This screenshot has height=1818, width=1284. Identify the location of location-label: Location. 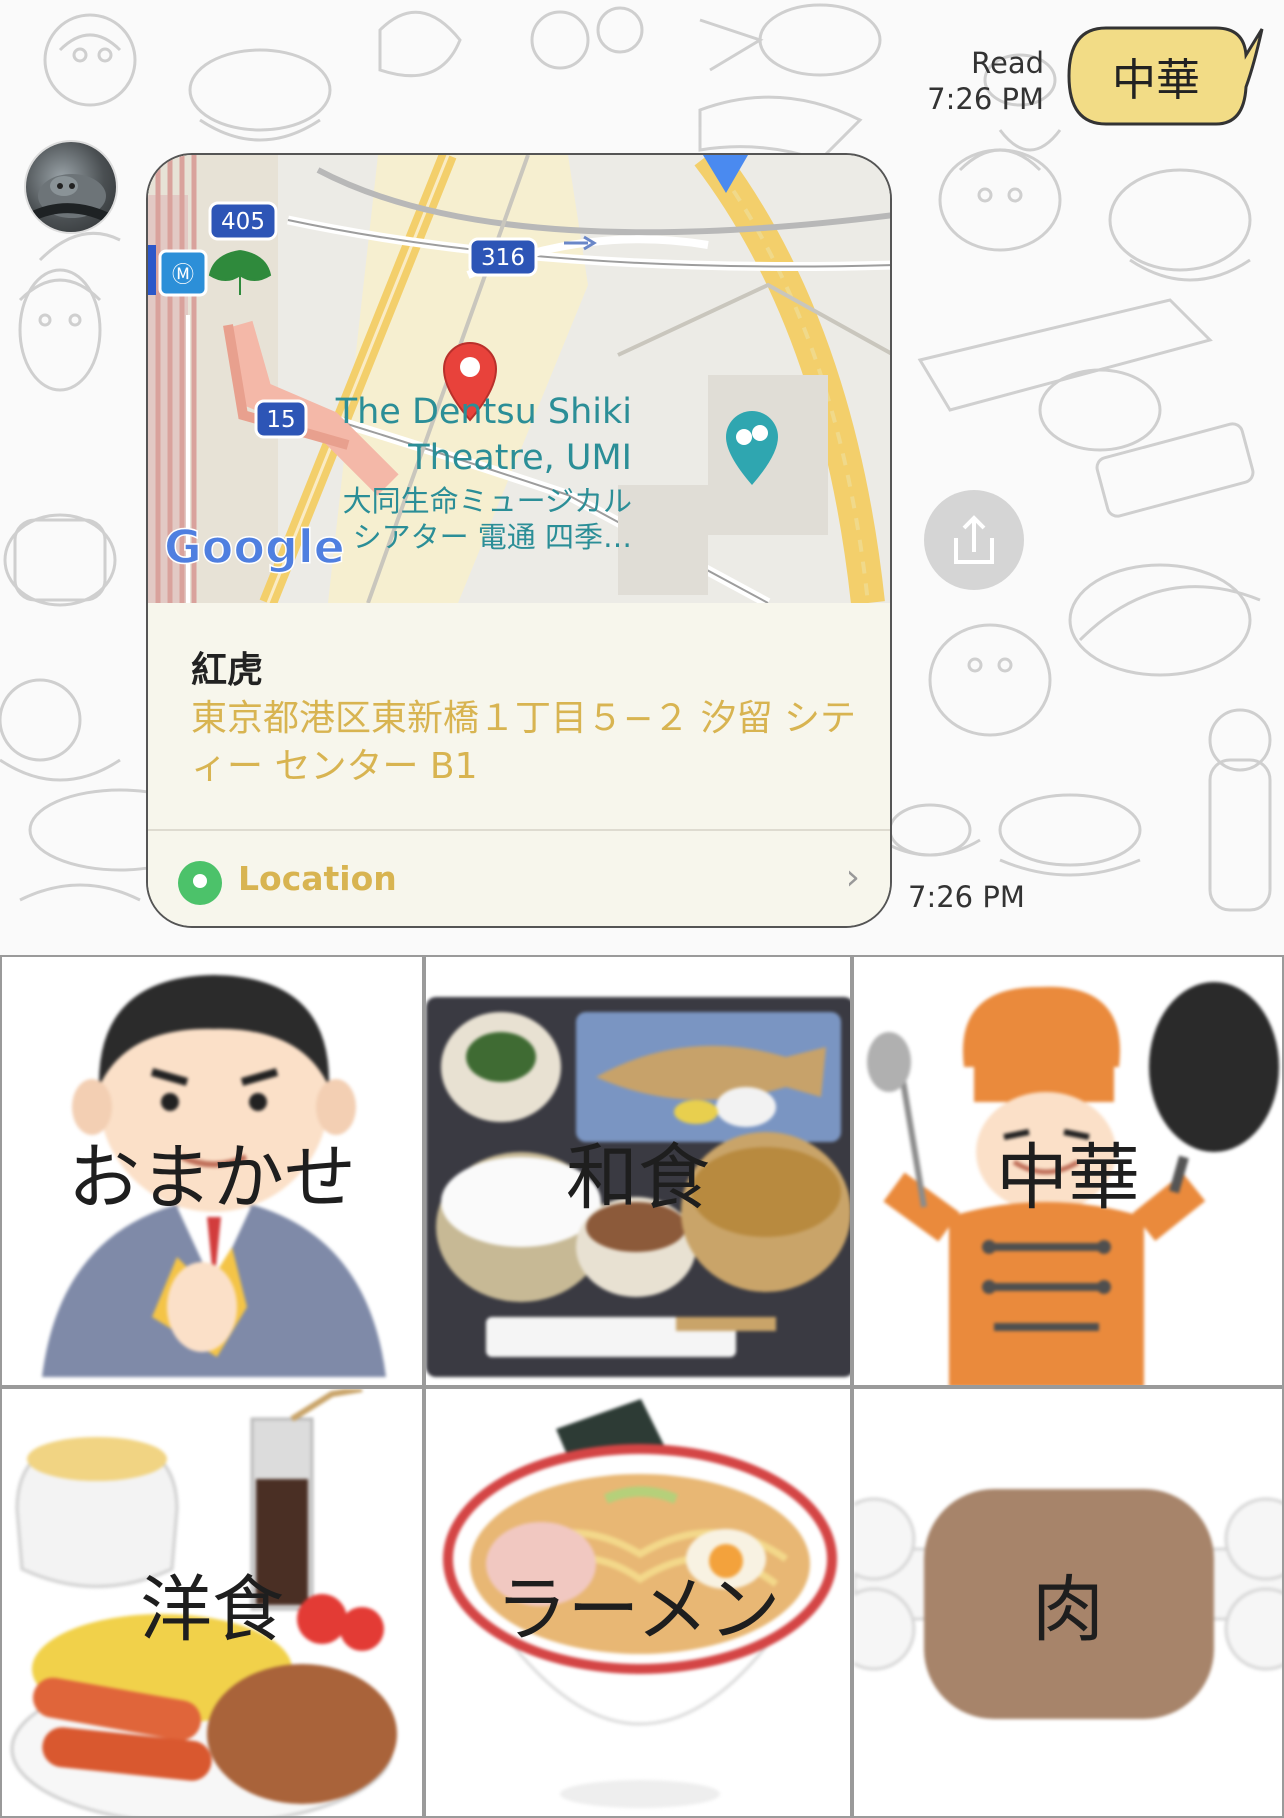
(317, 878).